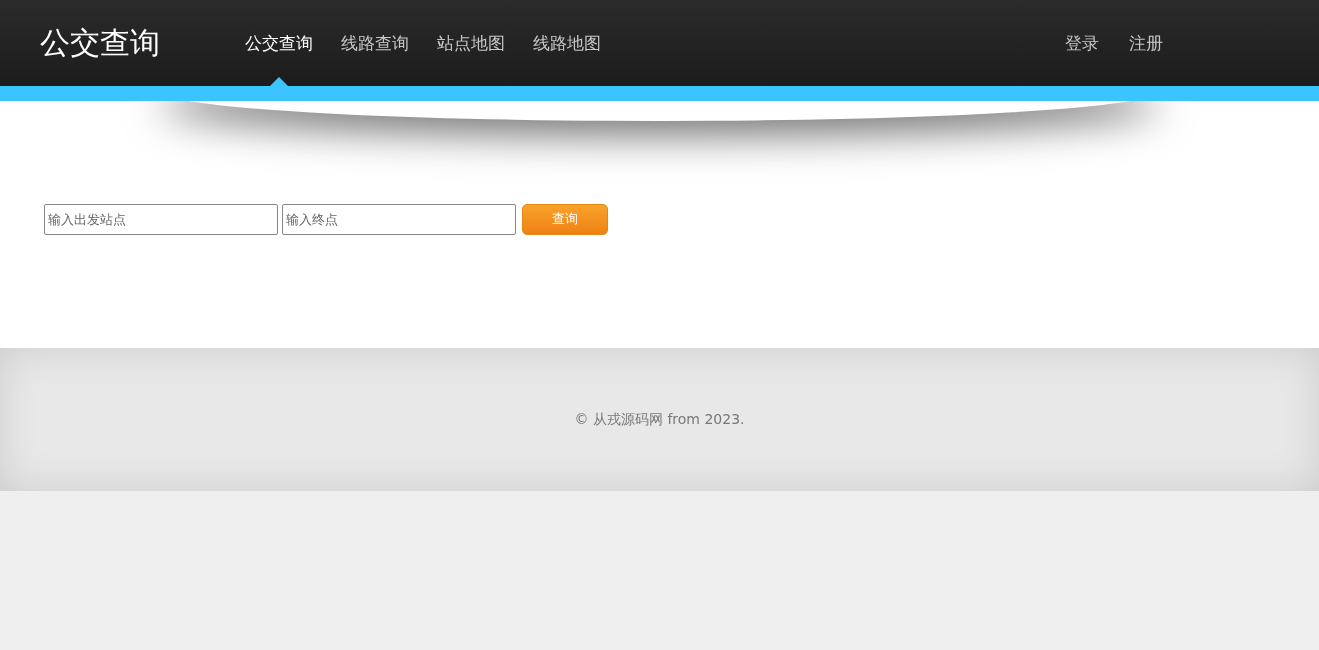 The image size is (1319, 650). What do you see at coordinates (1082, 43) in the screenshot?
I see `login-link: 登录` at bounding box center [1082, 43].